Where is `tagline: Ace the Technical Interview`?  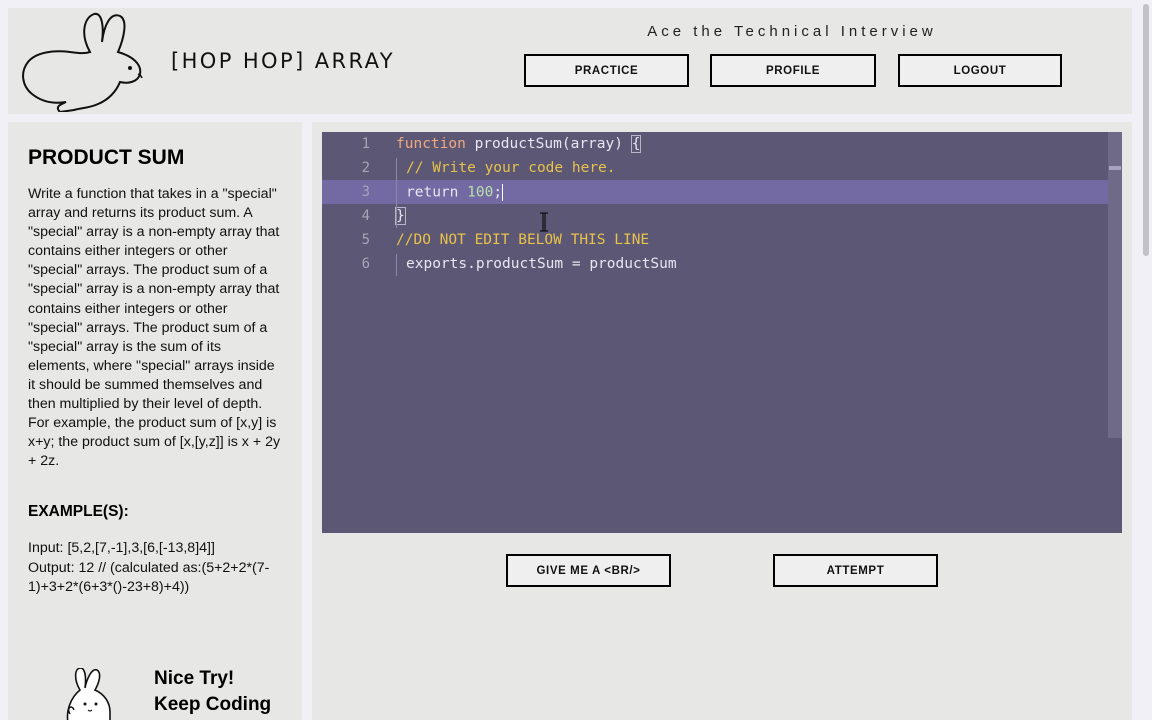 tagline: Ace the Technical Interview is located at coordinates (792, 31).